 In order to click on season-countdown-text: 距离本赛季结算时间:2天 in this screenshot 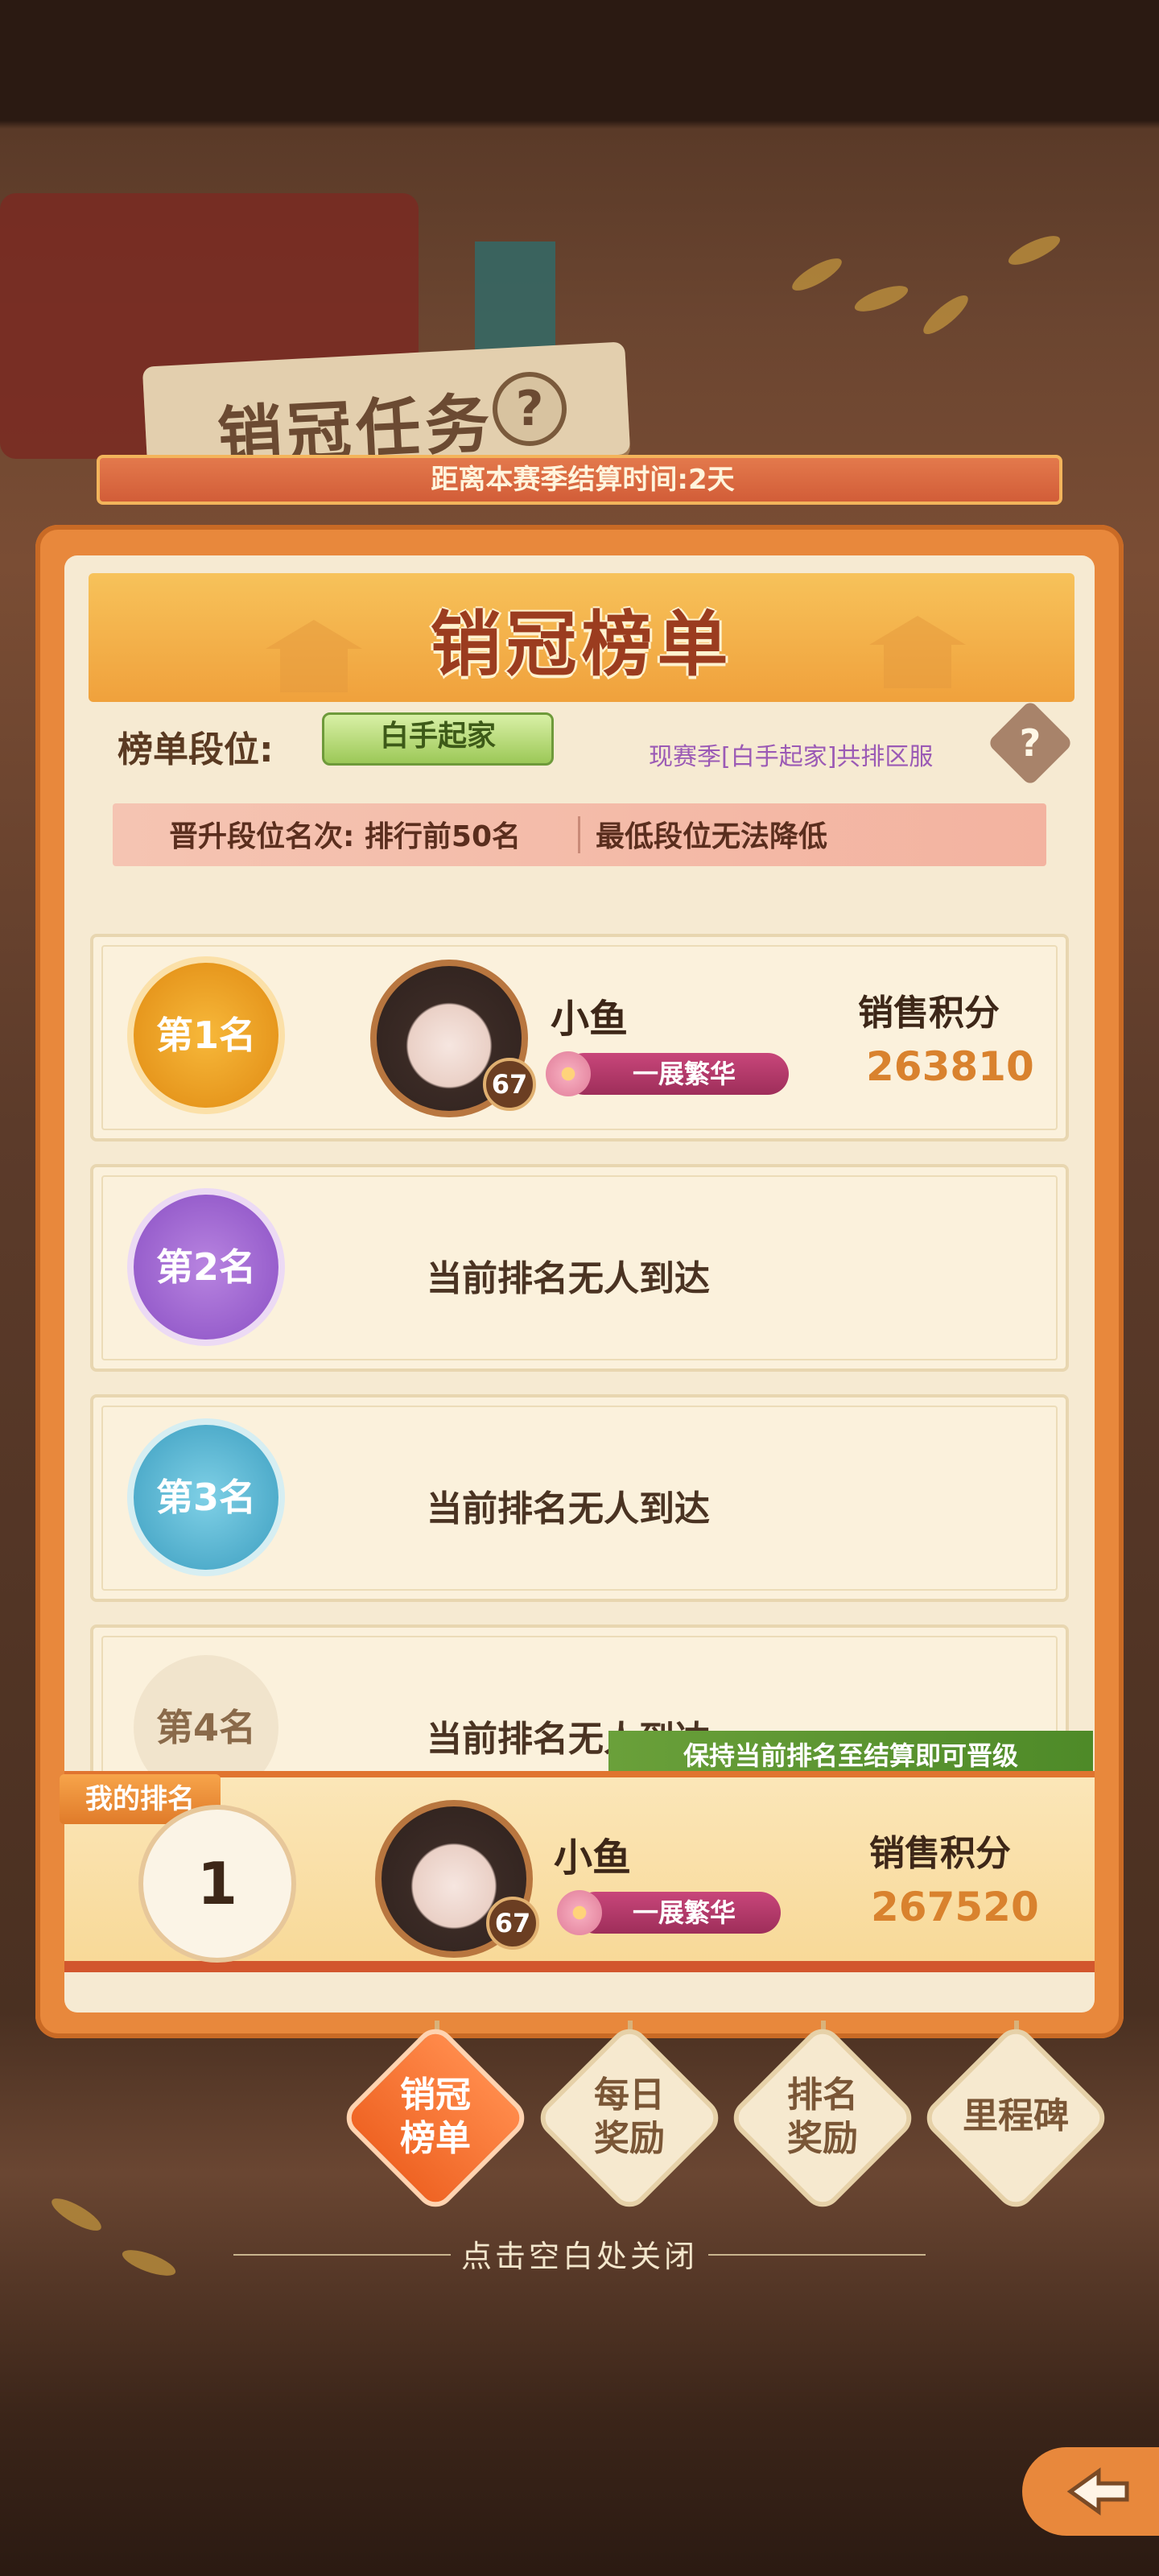, I will do `click(583, 480)`.